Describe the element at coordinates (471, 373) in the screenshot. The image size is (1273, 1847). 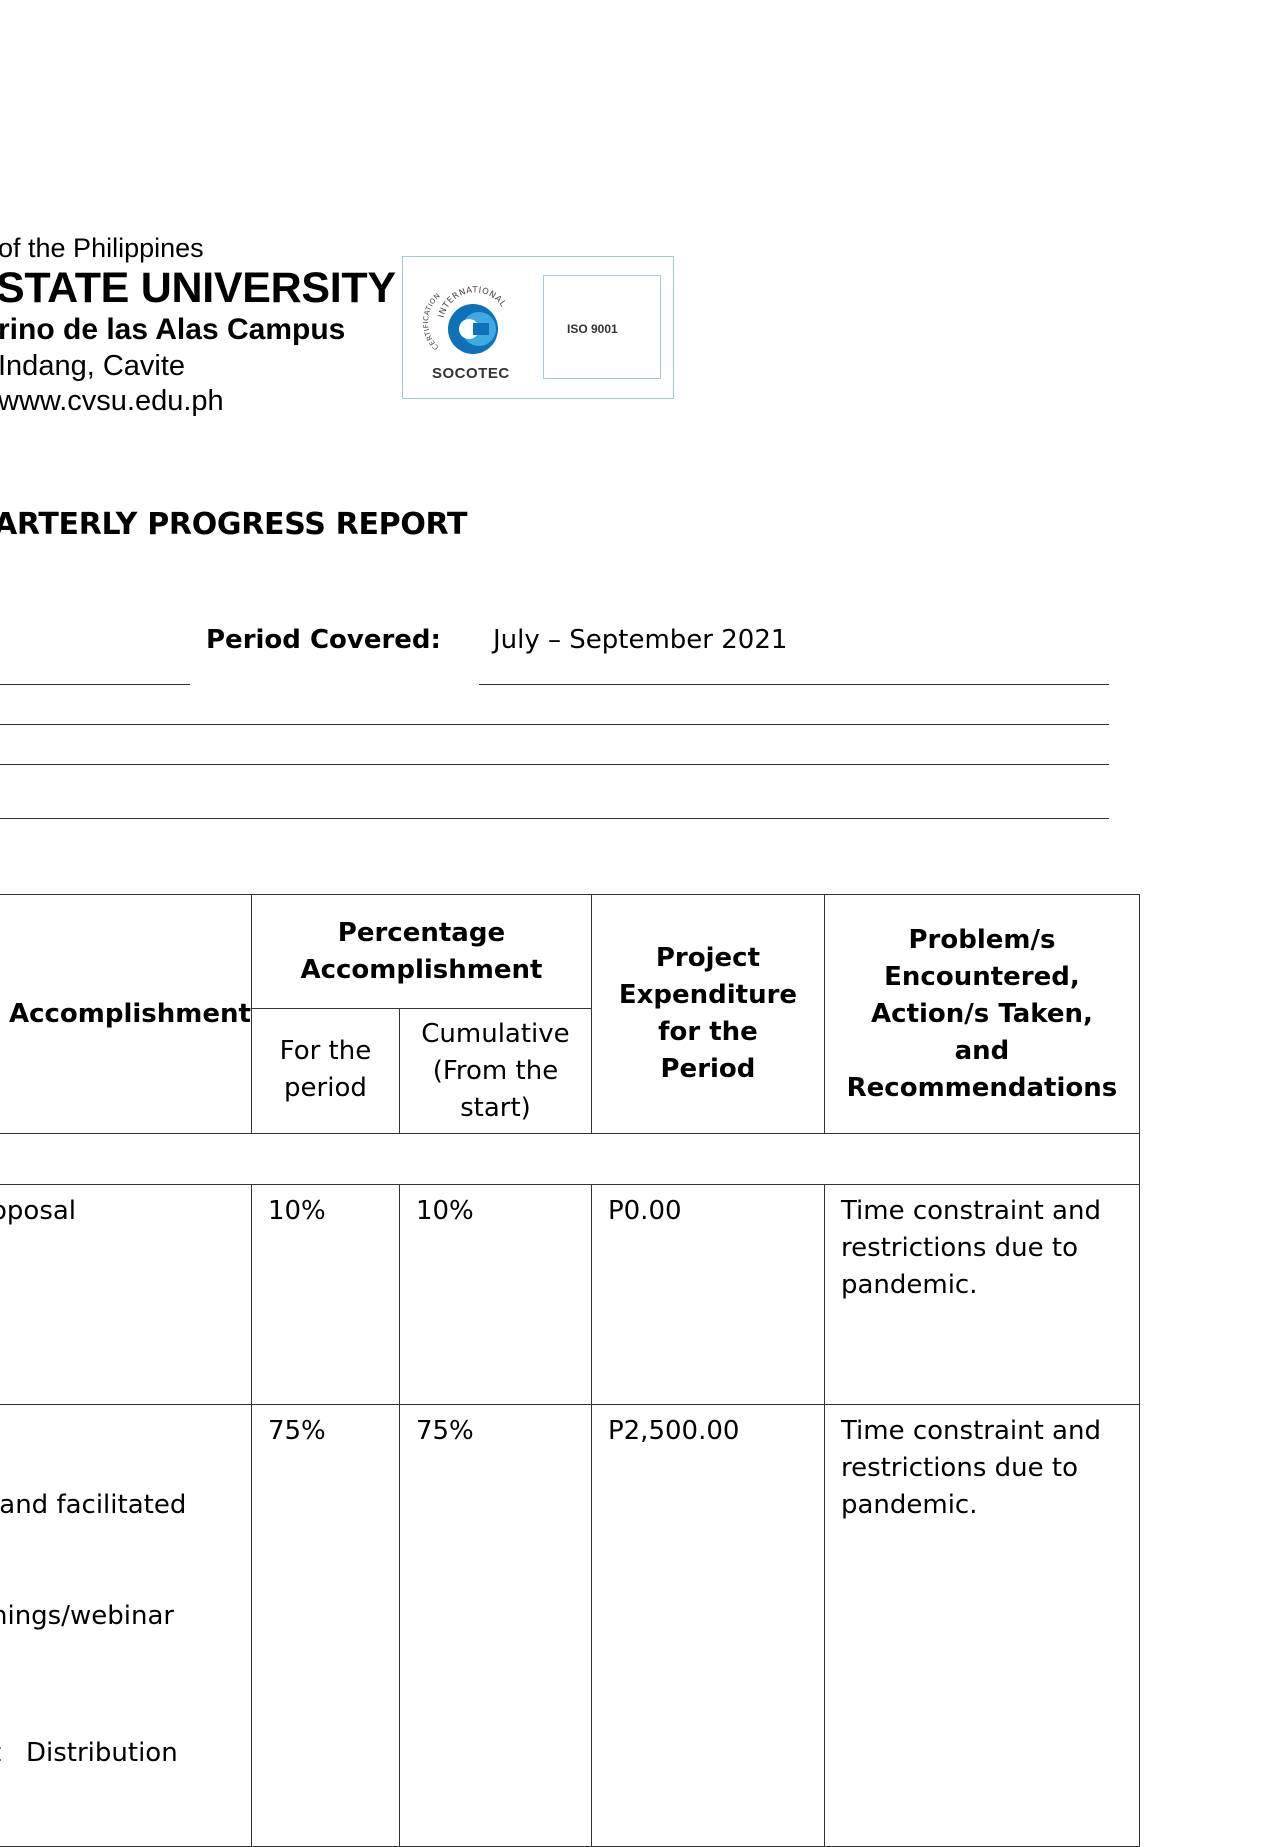
I see `socotec-brand-label: SOCOTEC` at that location.